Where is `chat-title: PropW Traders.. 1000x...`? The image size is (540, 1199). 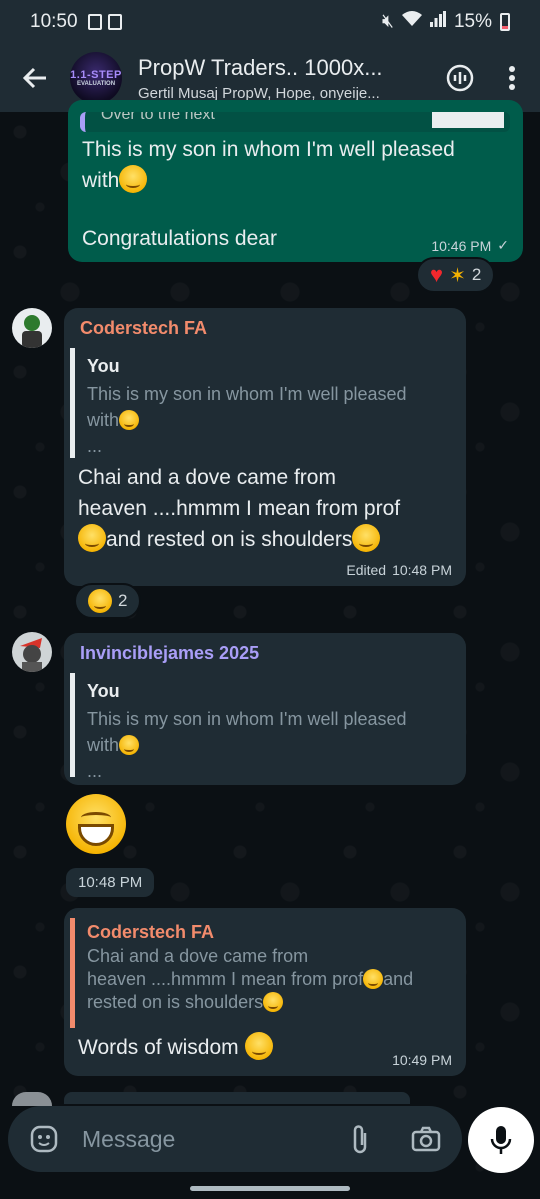 chat-title: PropW Traders.. 1000x... is located at coordinates (260, 67).